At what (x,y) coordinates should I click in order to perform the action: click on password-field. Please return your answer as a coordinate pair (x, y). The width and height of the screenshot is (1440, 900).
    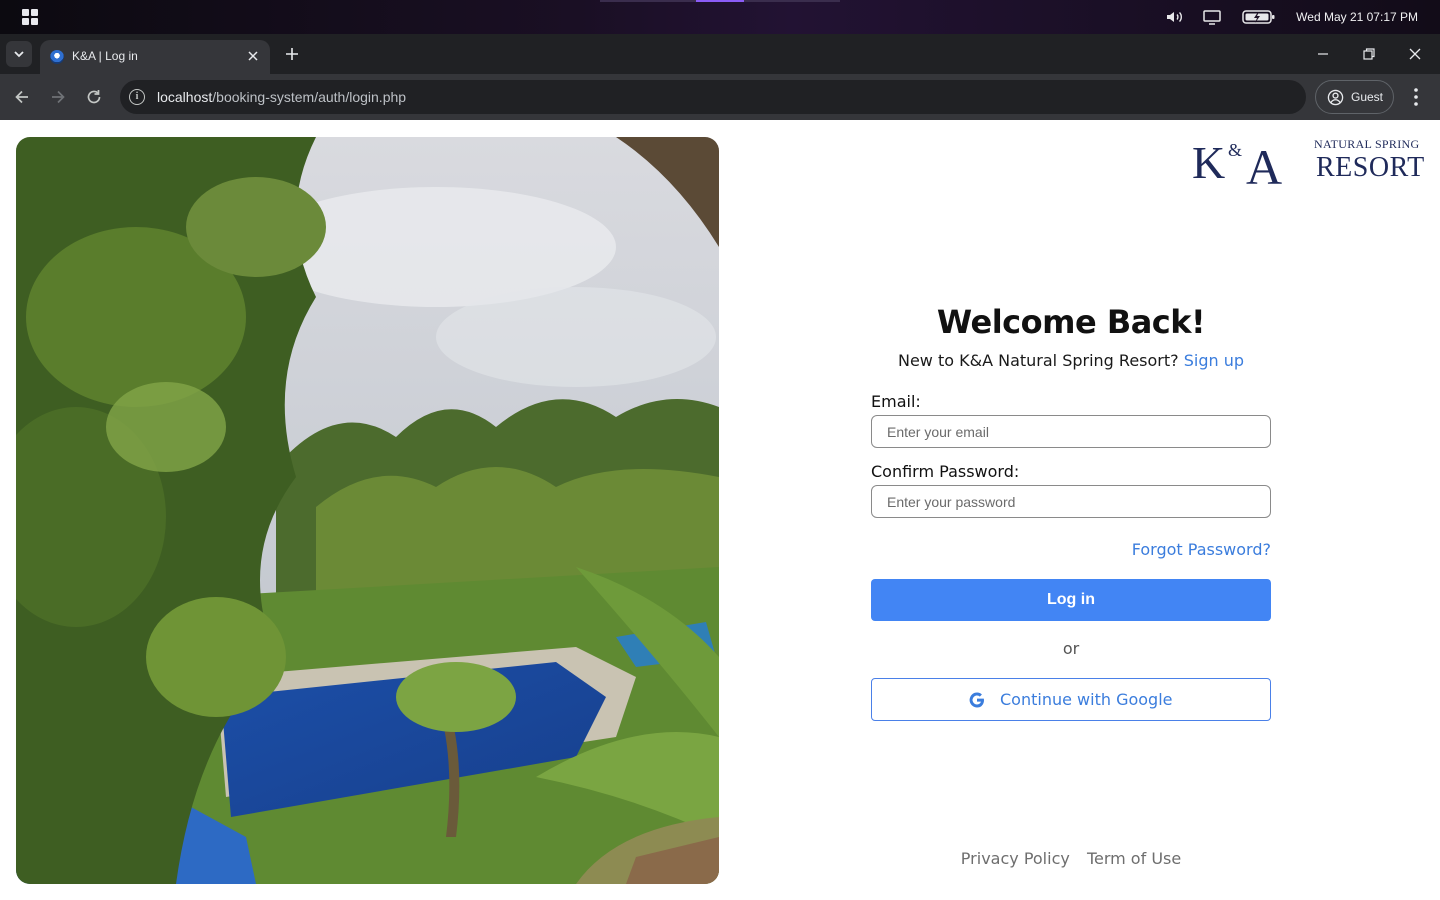
    Looking at the image, I should click on (1071, 501).